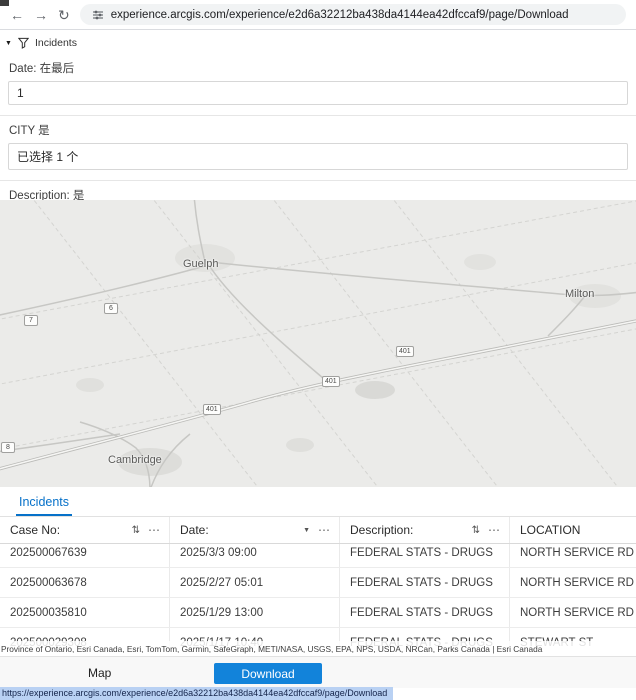  I want to click on forward-button: →, so click(41, 15).